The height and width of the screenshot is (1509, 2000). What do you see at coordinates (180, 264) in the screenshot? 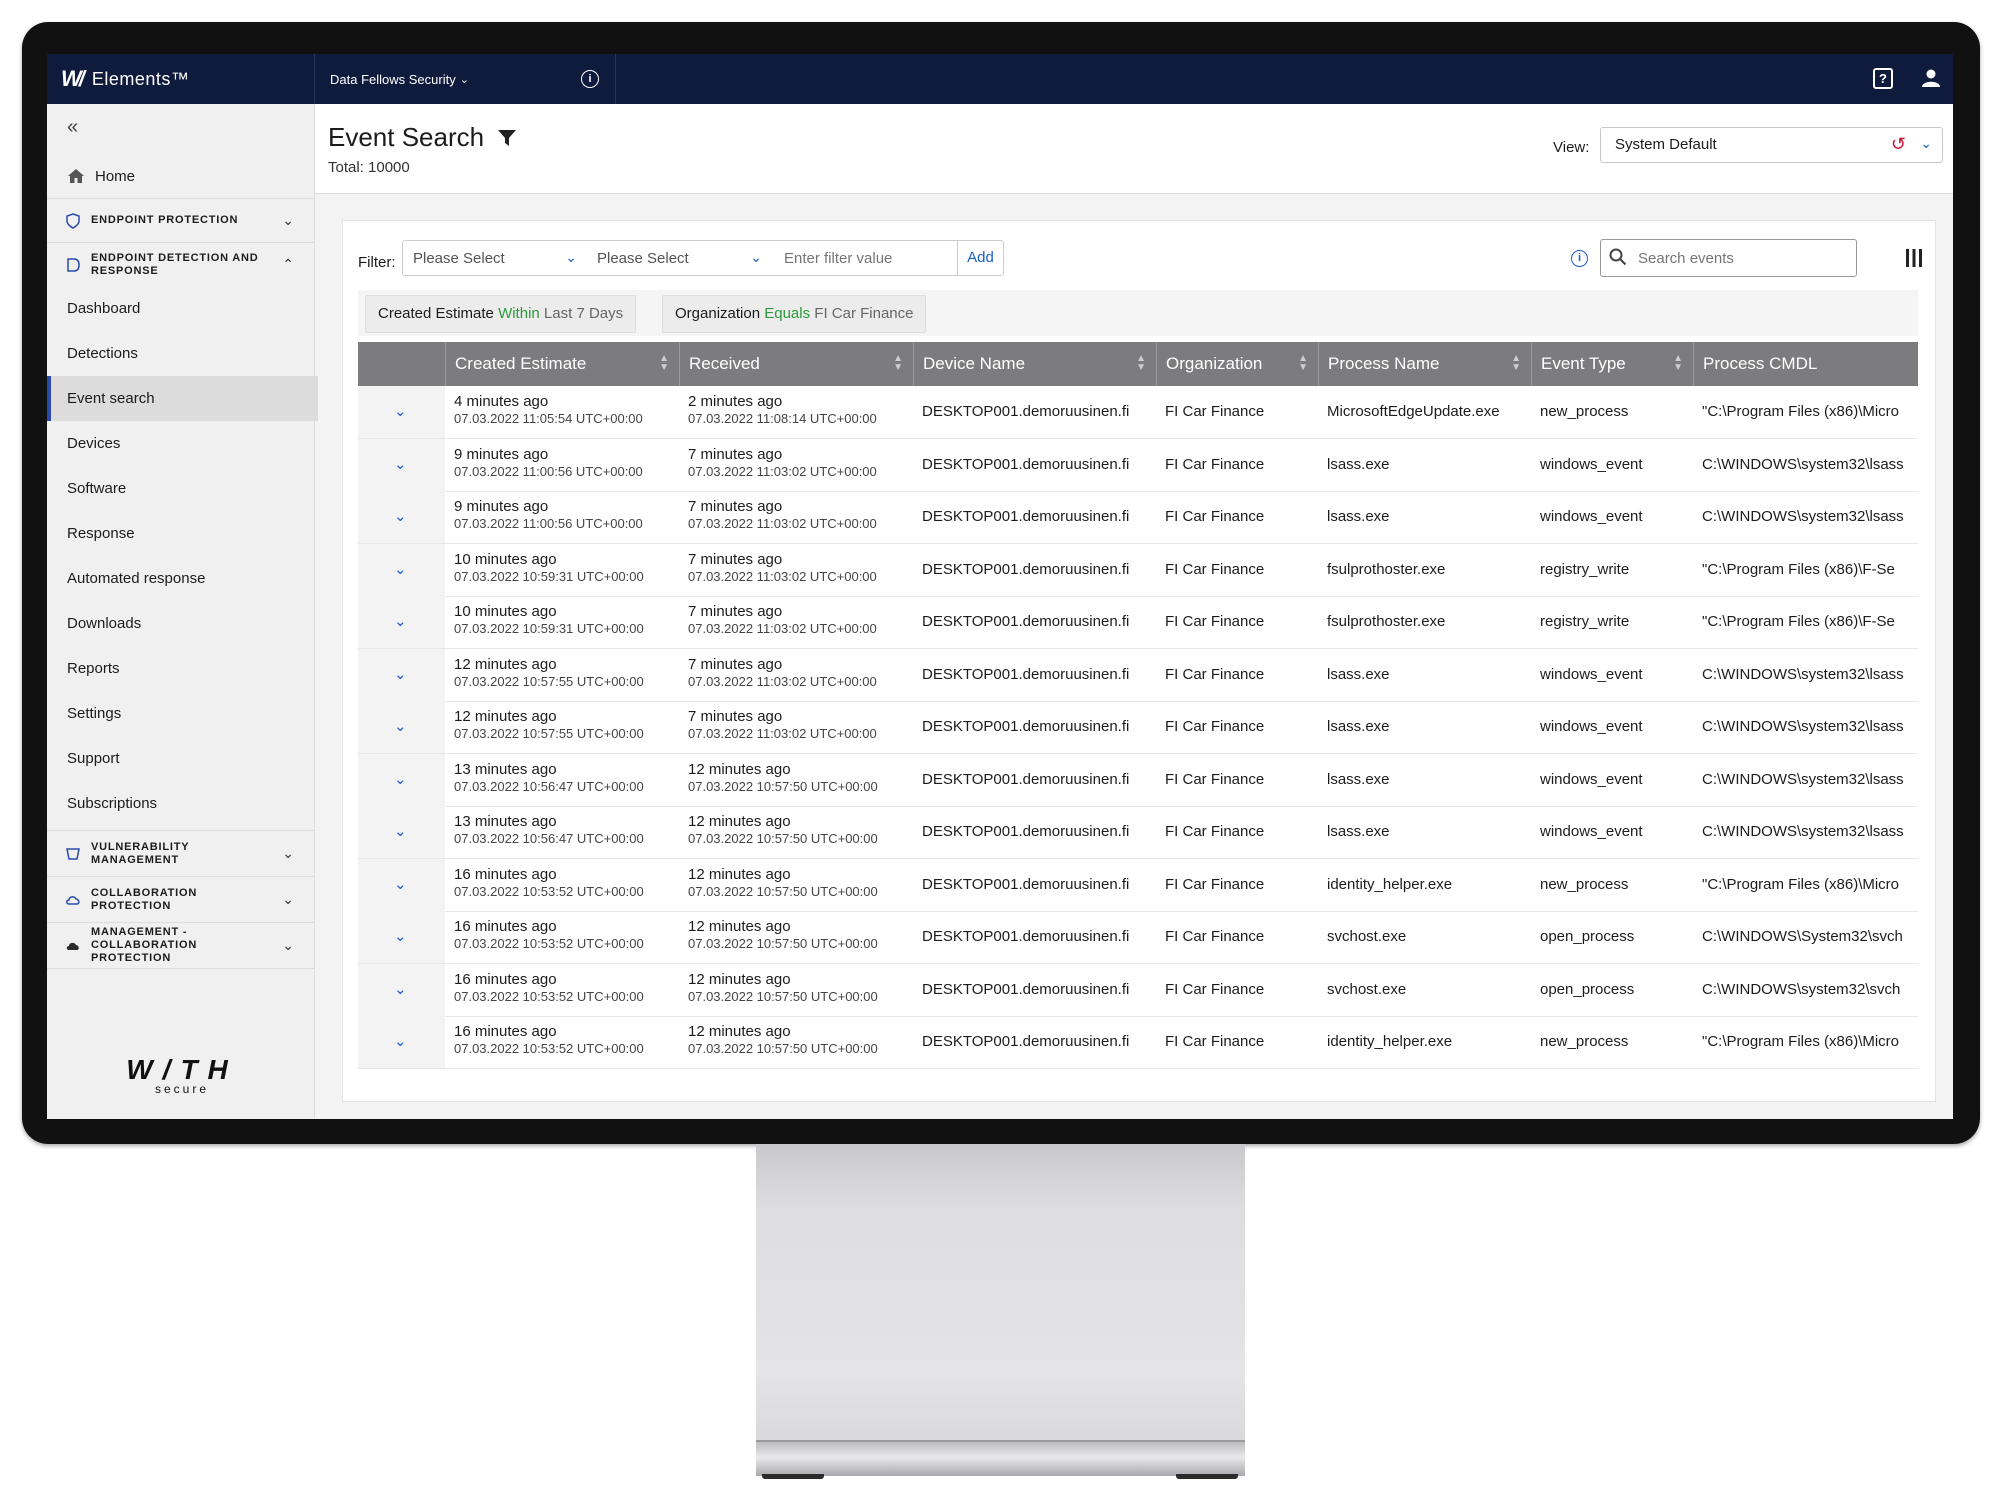
I see `sidebar-group-edr: ENDPOINT DETECTION AND RESPONSE ⌃` at bounding box center [180, 264].